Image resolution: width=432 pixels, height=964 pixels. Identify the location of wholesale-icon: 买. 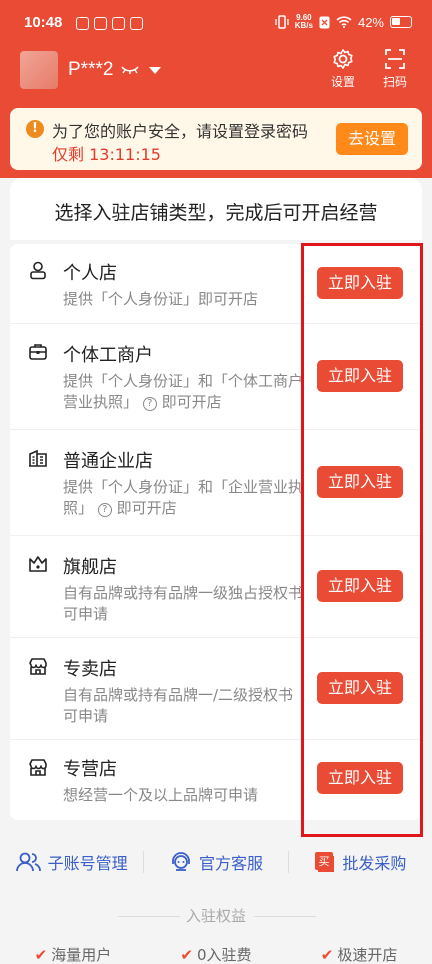
(325, 862).